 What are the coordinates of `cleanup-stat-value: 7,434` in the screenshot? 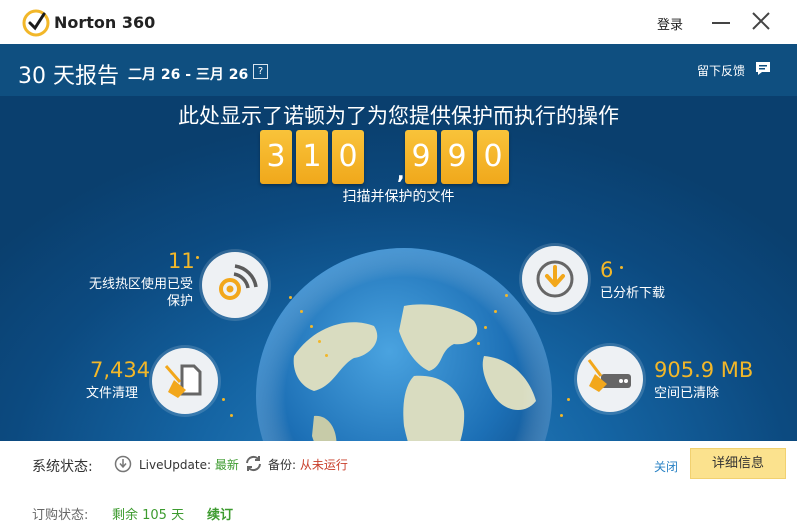 It's located at (120, 370).